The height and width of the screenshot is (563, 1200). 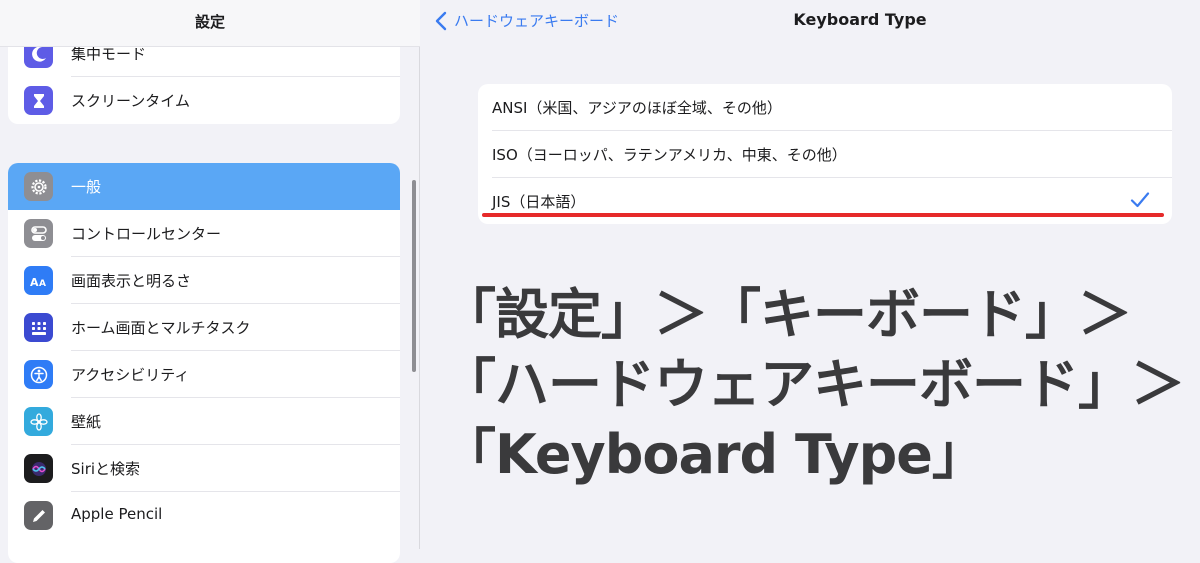 I want to click on sidebar-item-siri-search: Siriと検索, so click(x=204, y=468).